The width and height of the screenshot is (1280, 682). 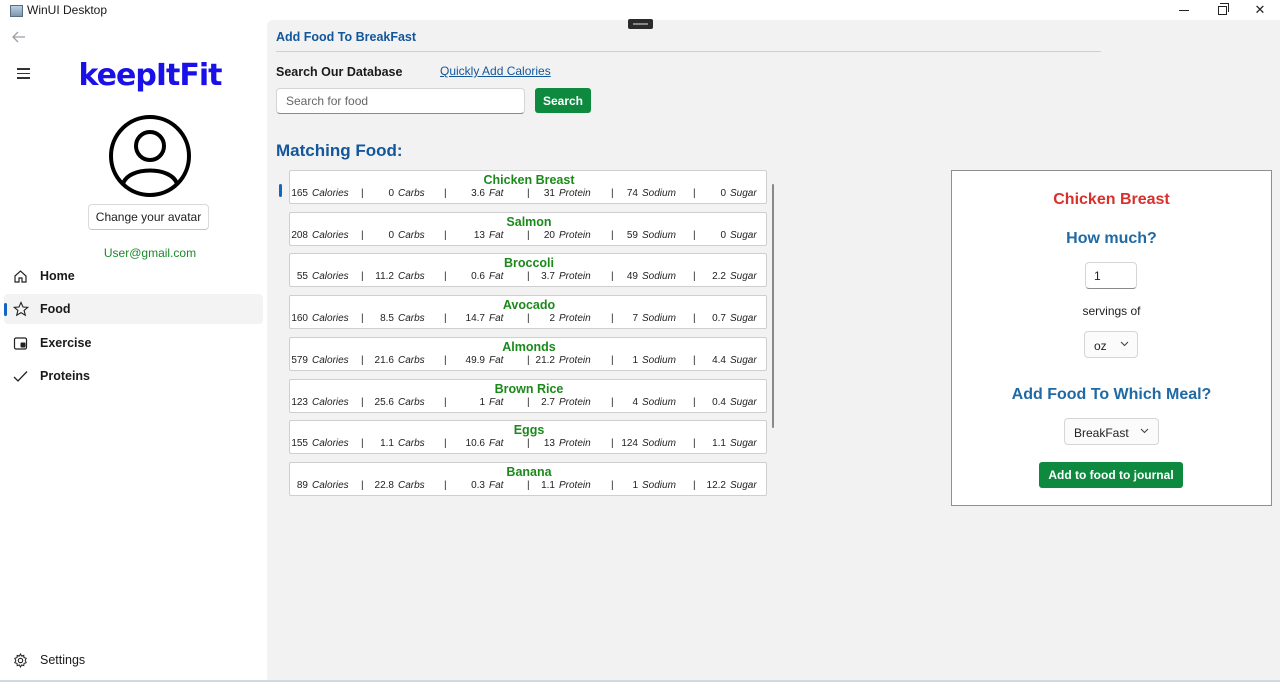 I want to click on nutrient-fat: 0.3 Fat, so click(x=481, y=485).